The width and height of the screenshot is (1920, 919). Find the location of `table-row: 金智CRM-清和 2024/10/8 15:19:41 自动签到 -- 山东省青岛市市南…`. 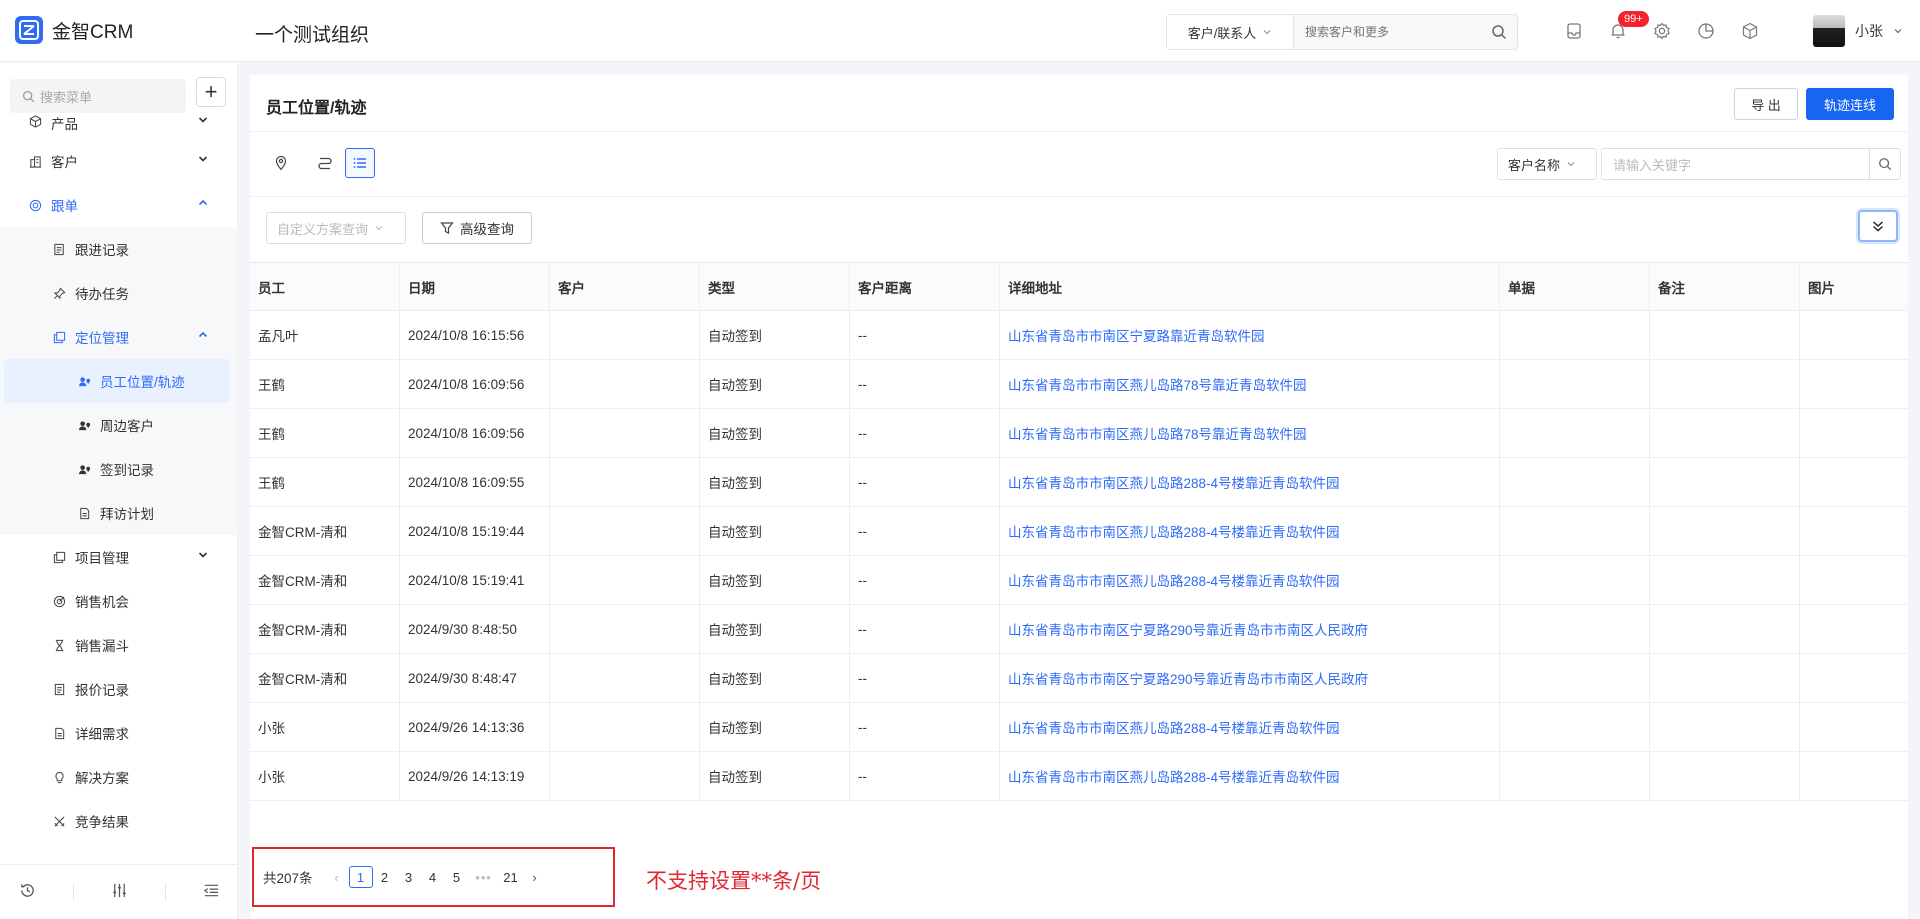

table-row: 金智CRM-清和 2024/10/8 15:19:41 自动签到 -- 山东省青岛市市南… is located at coordinates (1079, 580).